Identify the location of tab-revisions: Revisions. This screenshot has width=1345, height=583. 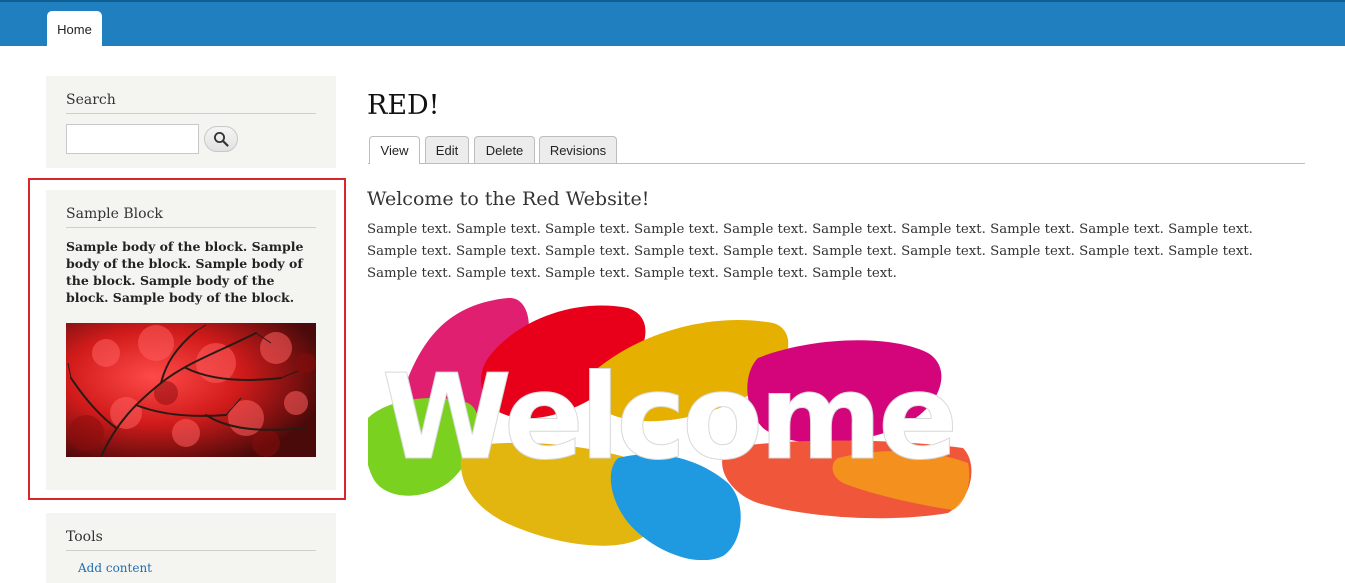
(578, 149).